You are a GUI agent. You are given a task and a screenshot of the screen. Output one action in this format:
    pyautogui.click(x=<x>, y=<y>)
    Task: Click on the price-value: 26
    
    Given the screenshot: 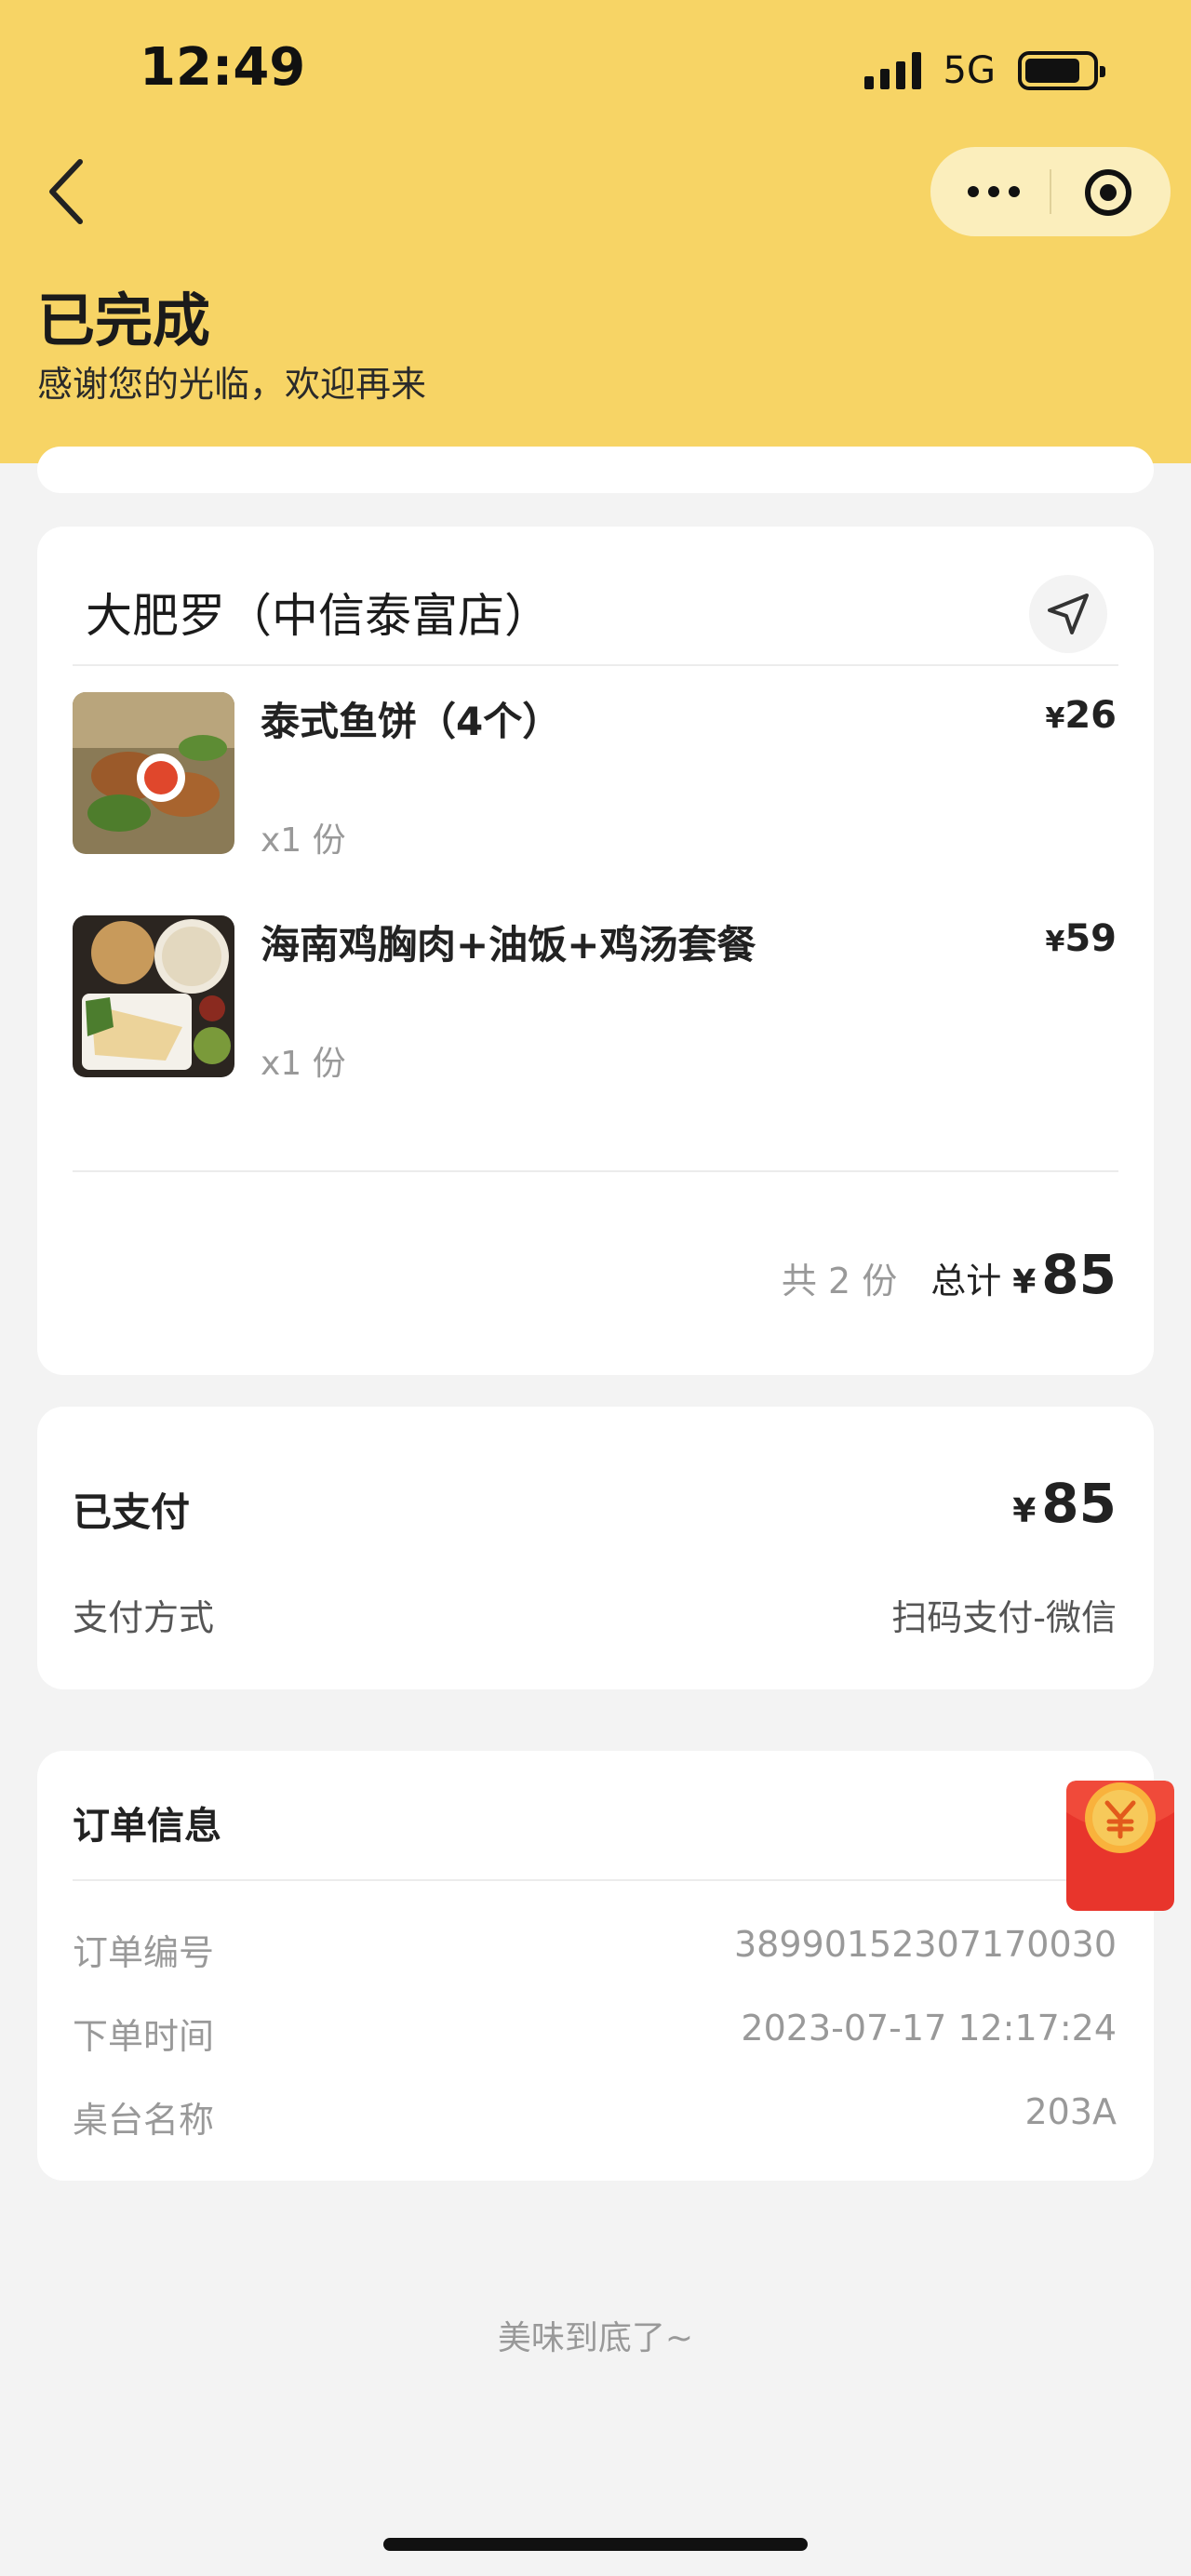 What is the action you would take?
    pyautogui.click(x=1090, y=715)
    